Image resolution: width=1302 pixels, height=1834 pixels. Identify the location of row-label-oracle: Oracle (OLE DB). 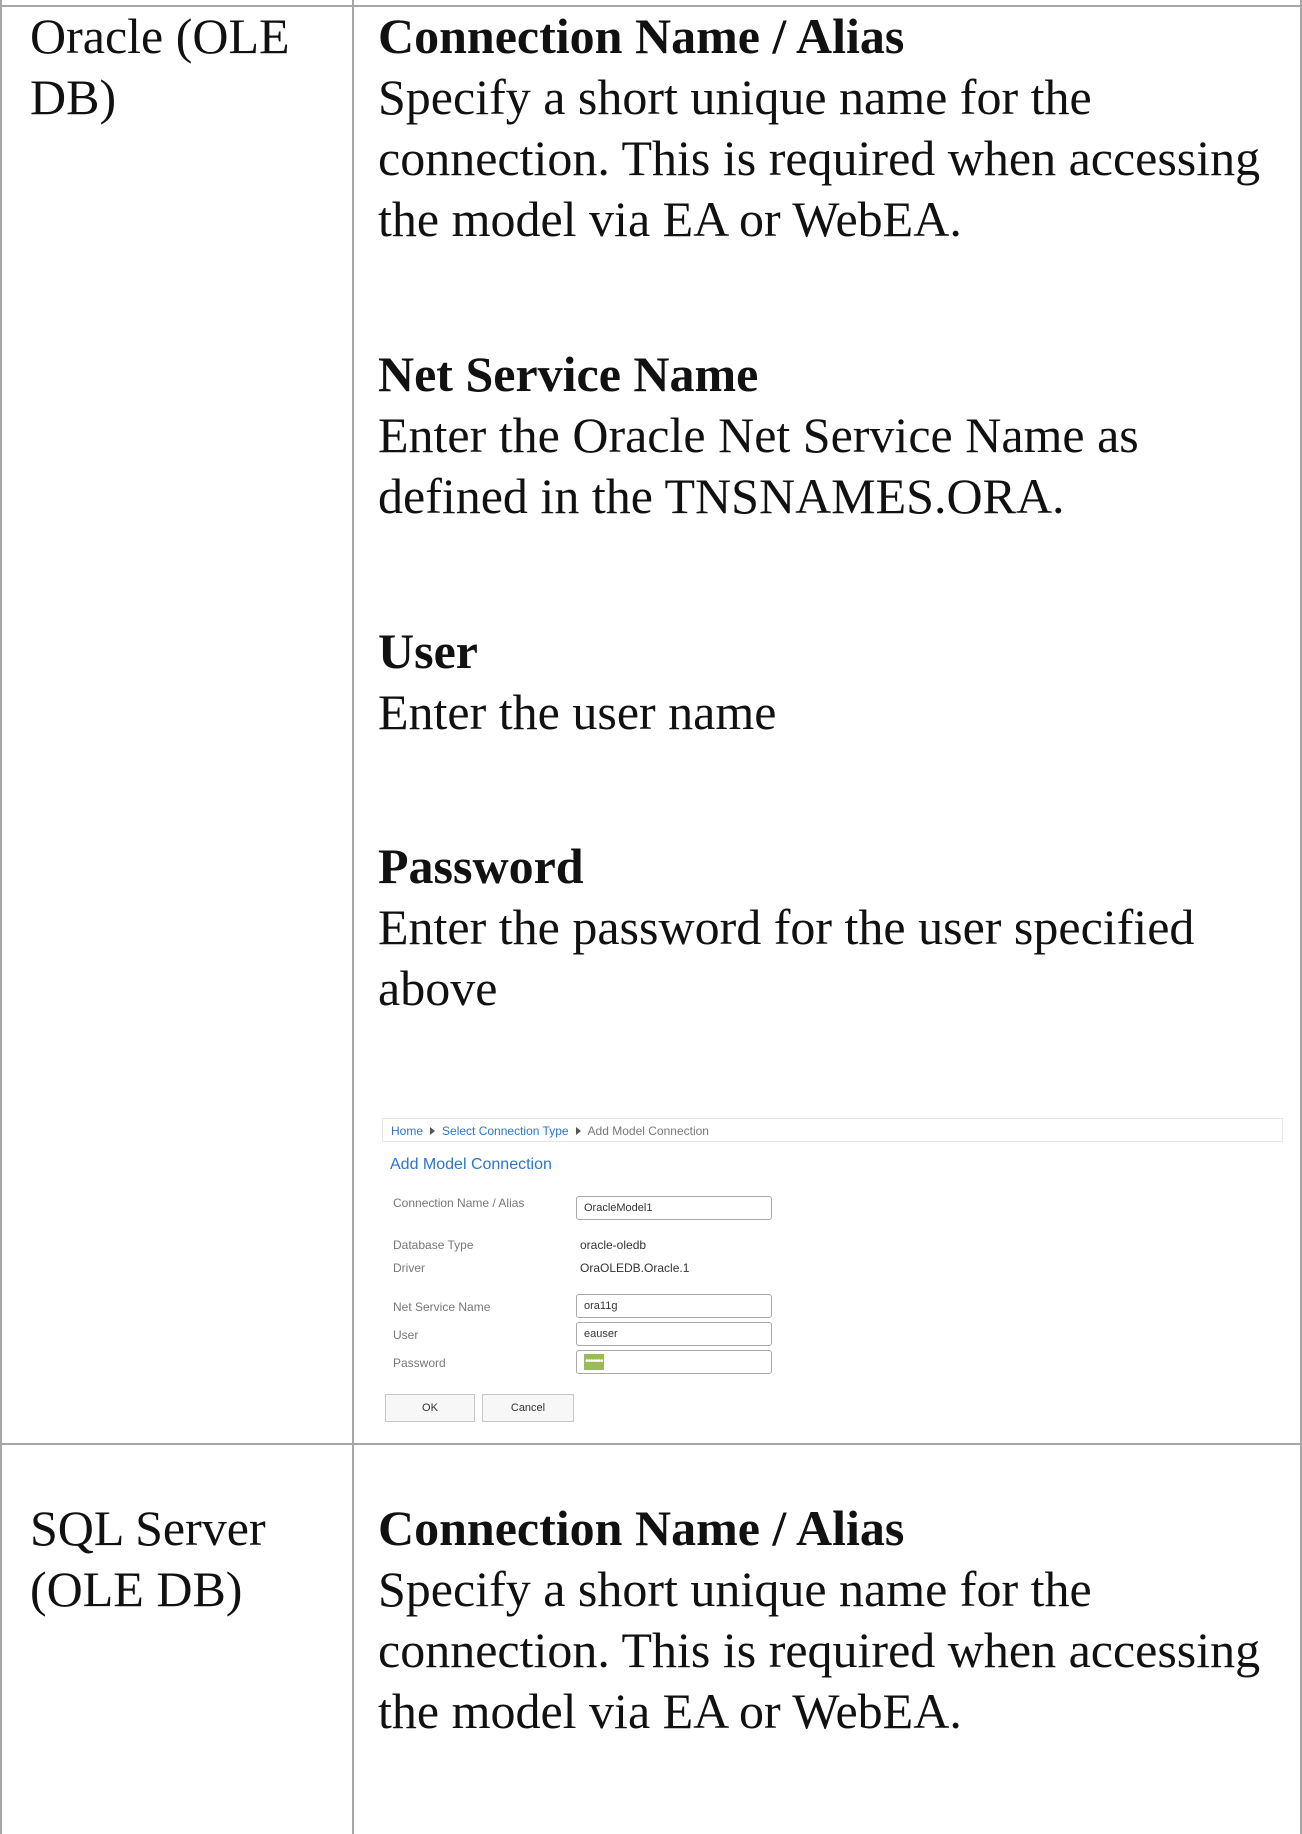
(160, 66).